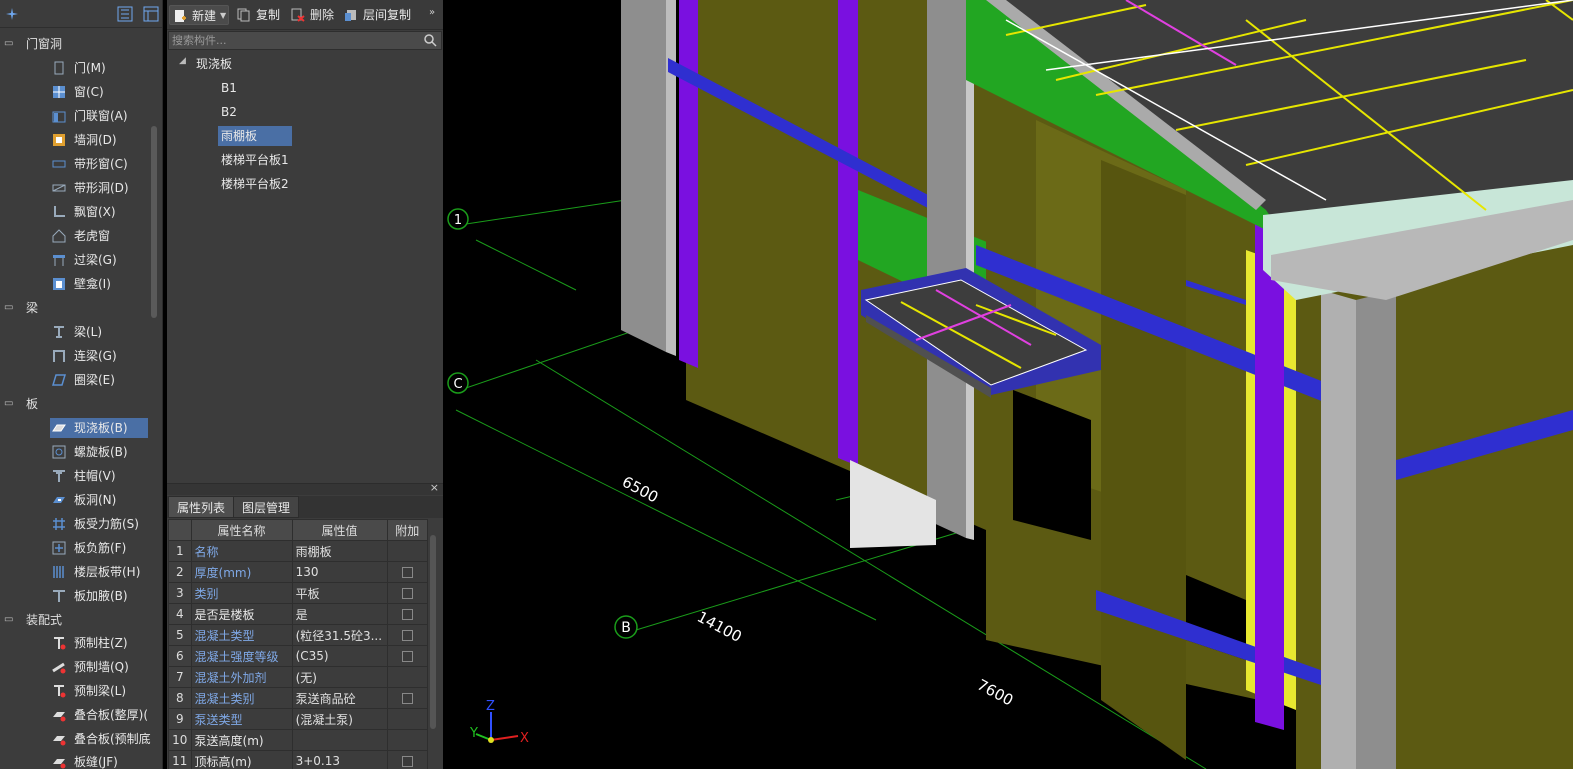 The width and height of the screenshot is (1573, 769). What do you see at coordinates (99, 188) in the screenshot?
I see `nav-item-strip-opening: 带形洞(D)` at bounding box center [99, 188].